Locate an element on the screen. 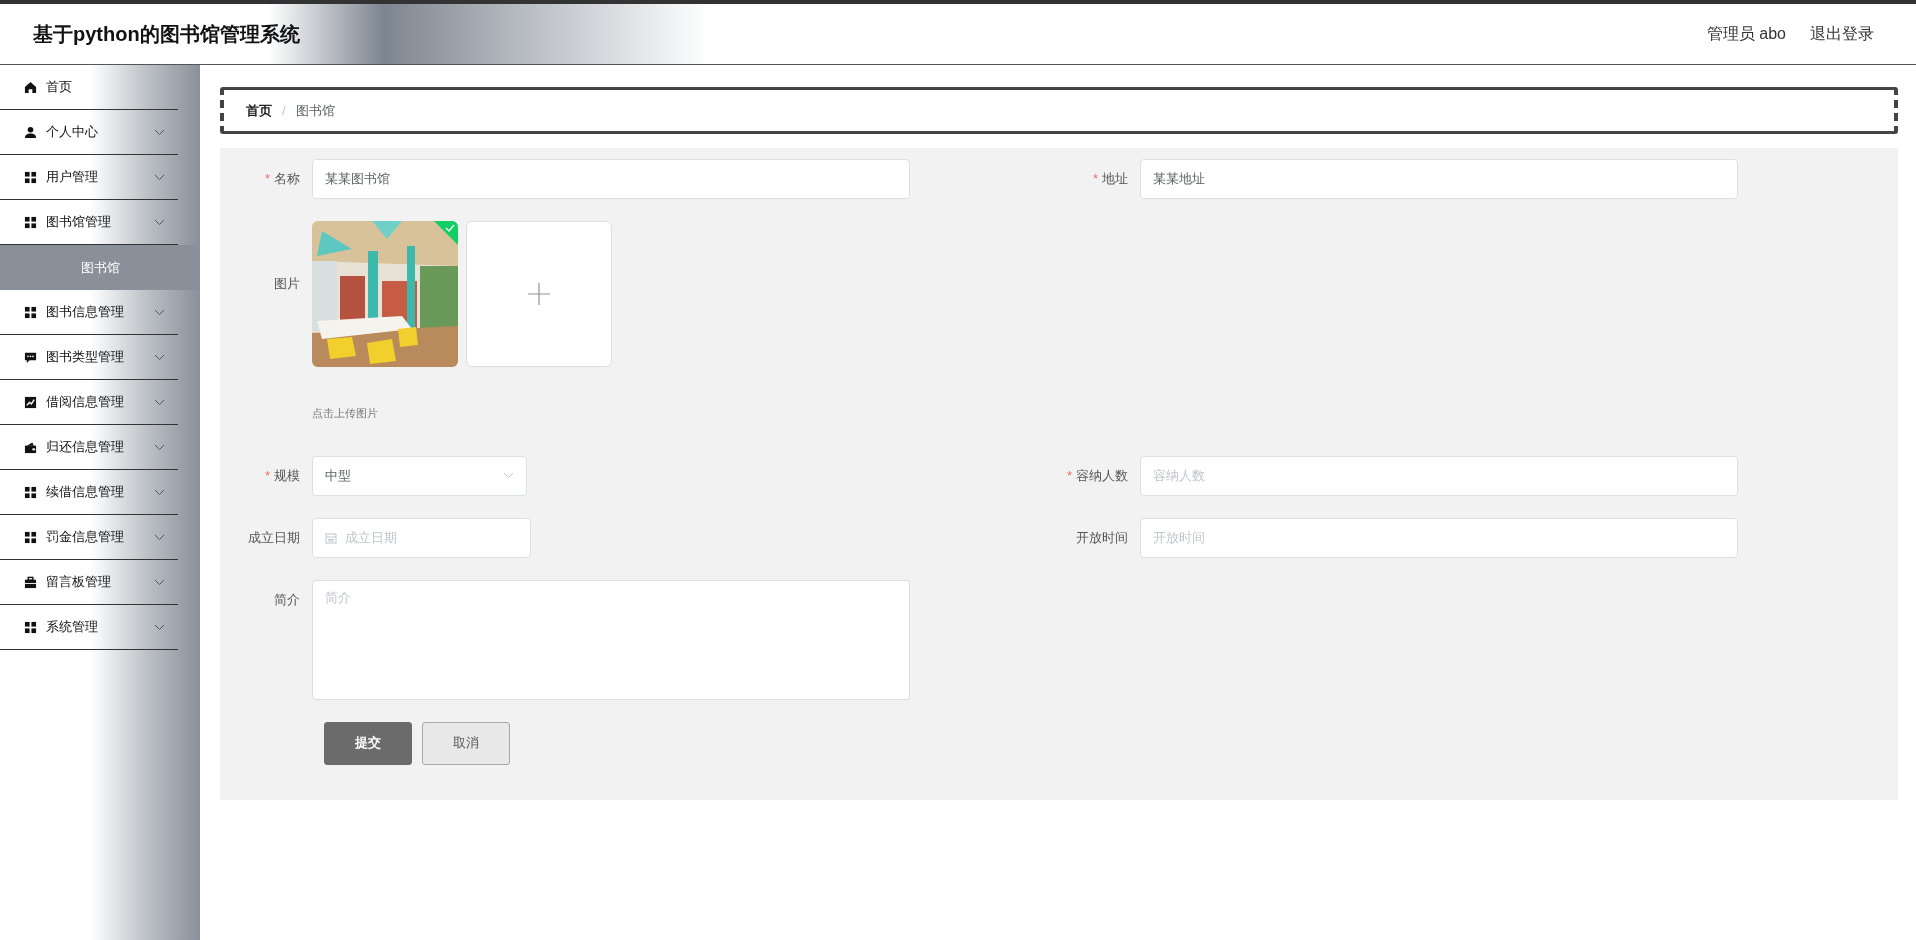 The image size is (1916, 940). field-label: 容纳人数 is located at coordinates (1102, 475).